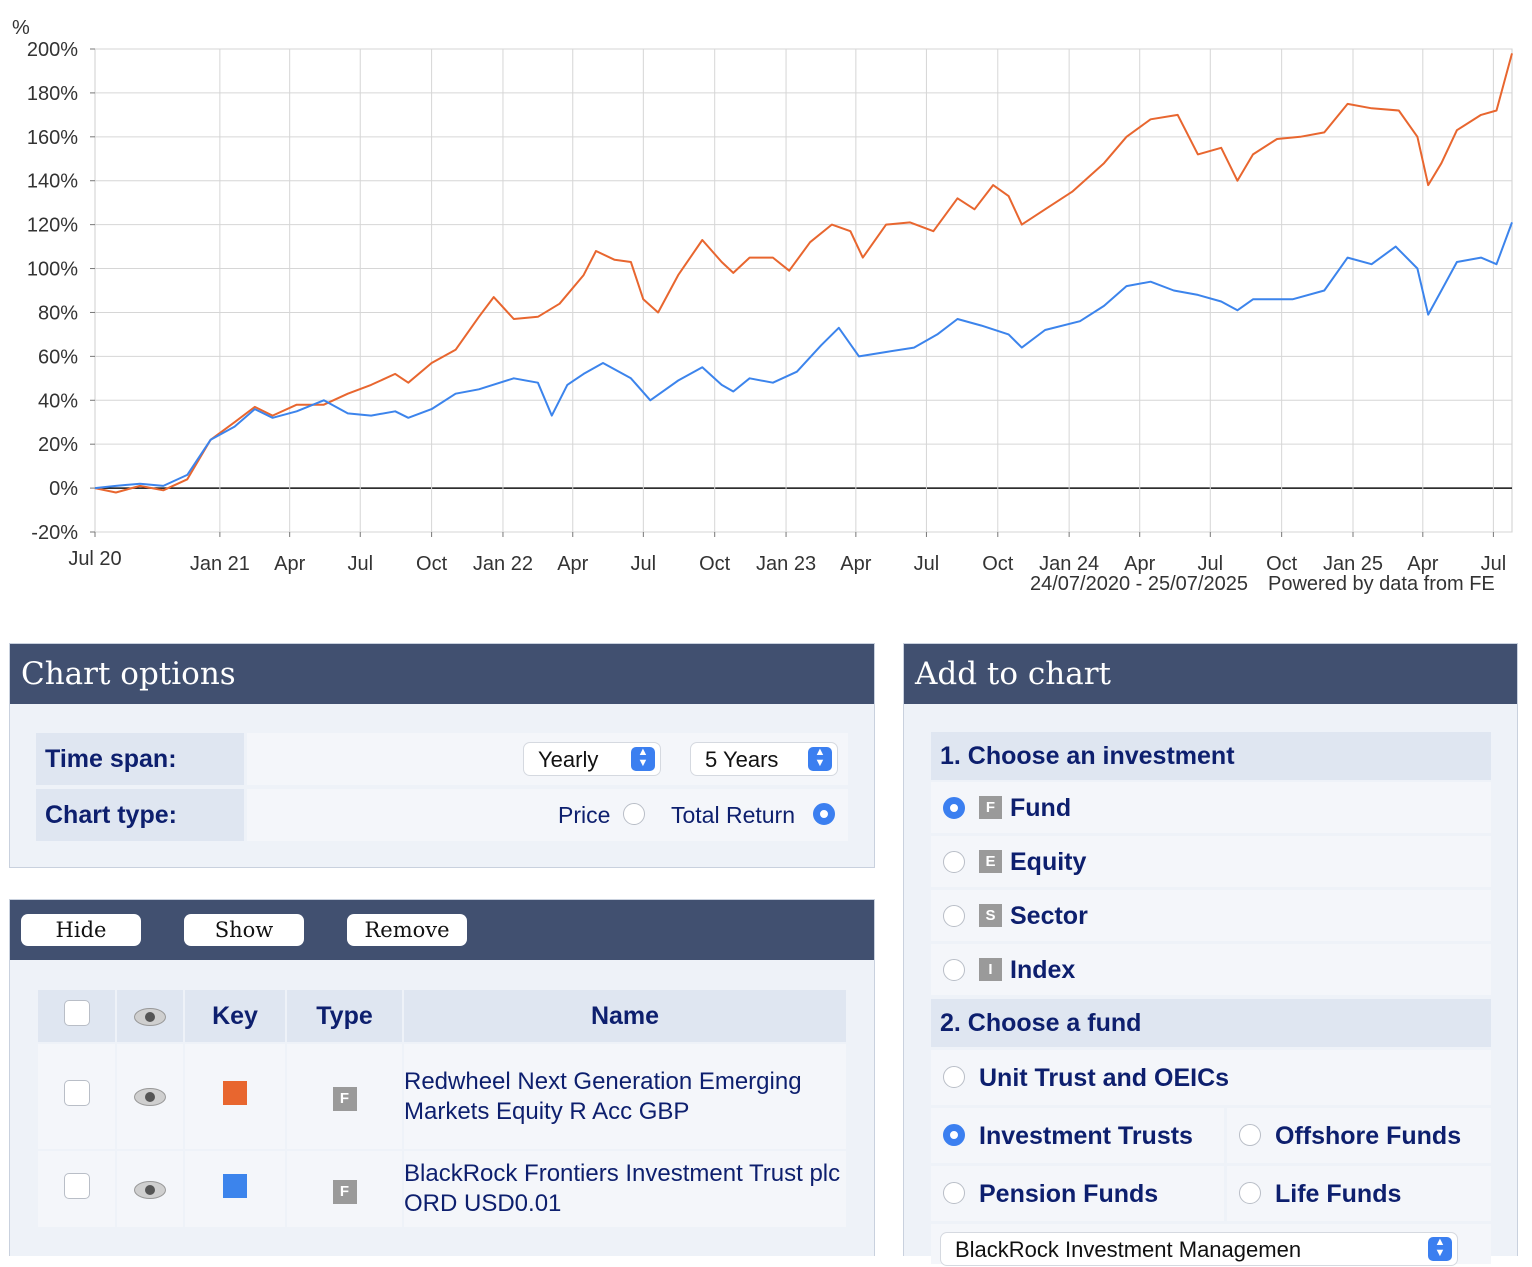  Describe the element at coordinates (1041, 808) in the screenshot. I see `fund-option-label: Fund` at that location.